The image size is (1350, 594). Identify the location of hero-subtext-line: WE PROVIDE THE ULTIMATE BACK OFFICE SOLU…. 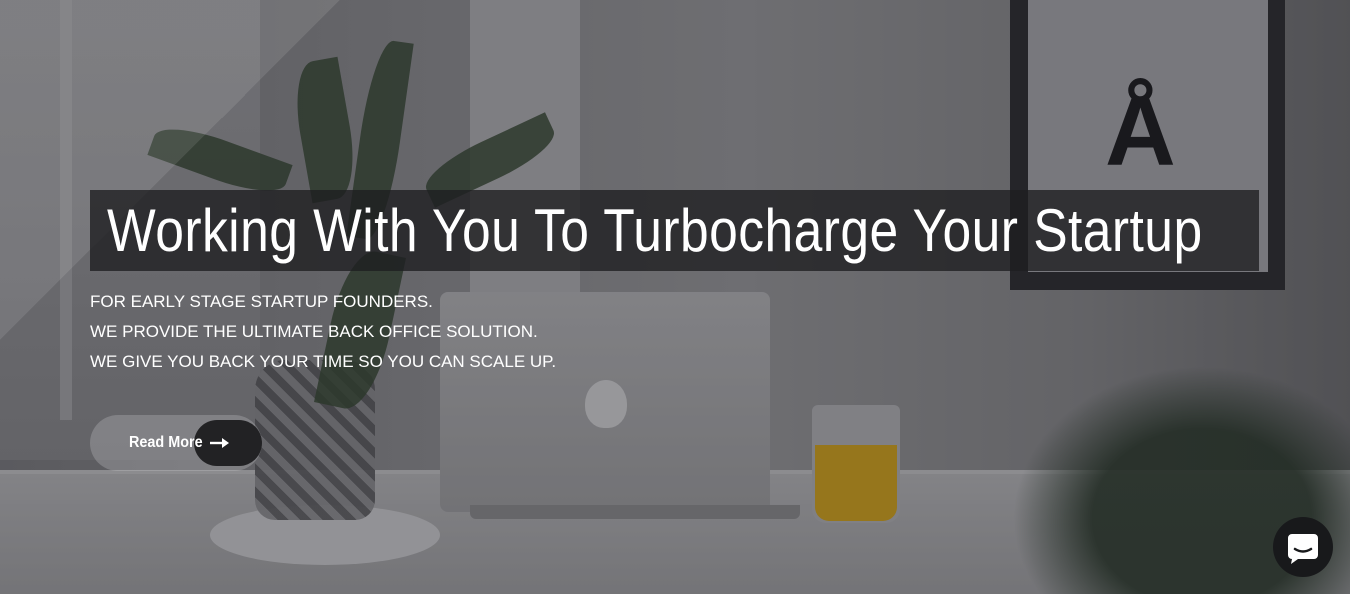
(314, 331).